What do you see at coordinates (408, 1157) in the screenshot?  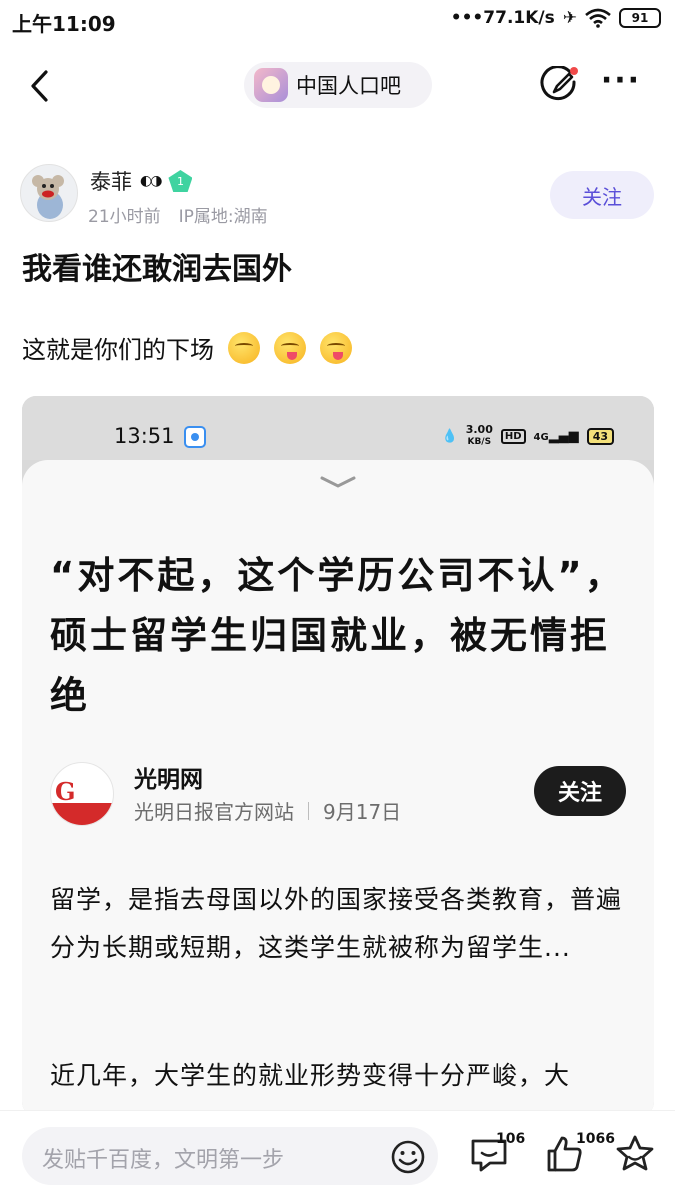 I see `emoji-picker-icon` at bounding box center [408, 1157].